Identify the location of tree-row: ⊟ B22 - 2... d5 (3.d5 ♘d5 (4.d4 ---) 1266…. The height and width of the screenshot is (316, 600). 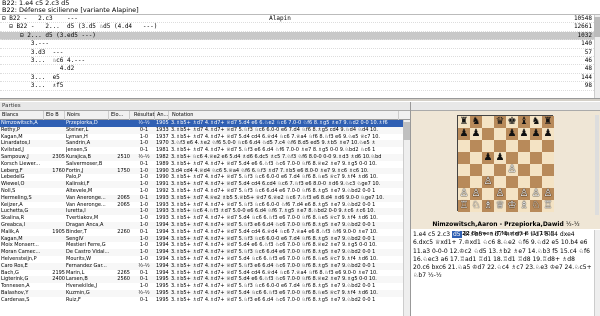
(300, 27).